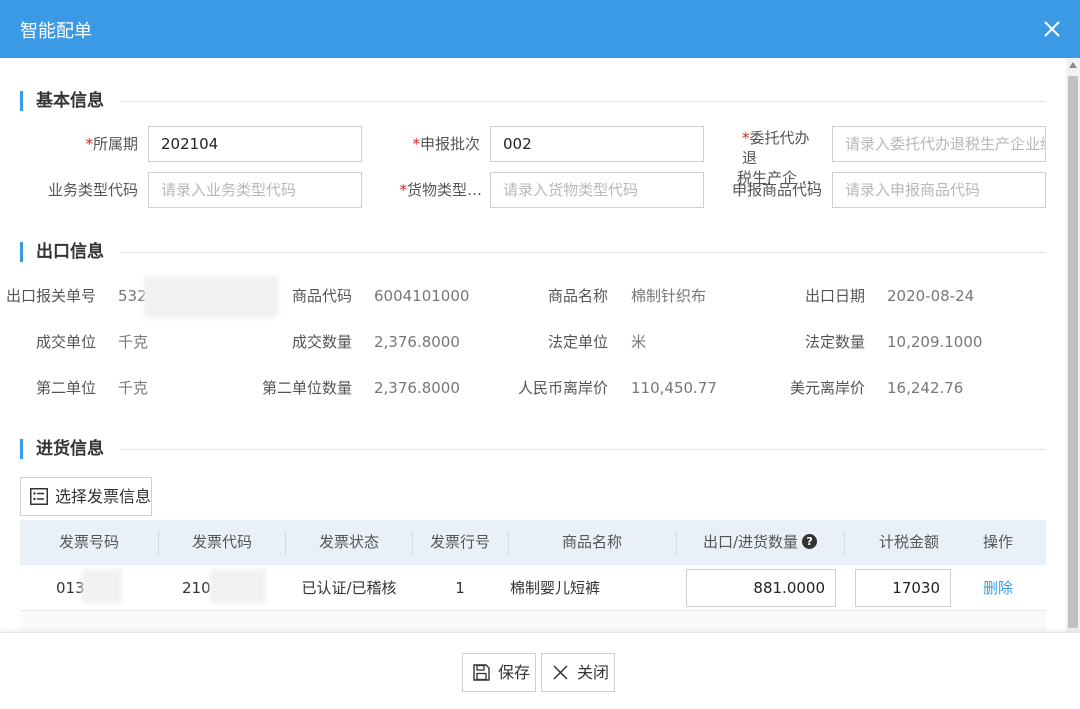  Describe the element at coordinates (56, 31) in the screenshot. I see `dialog-title: 智能配单` at that location.